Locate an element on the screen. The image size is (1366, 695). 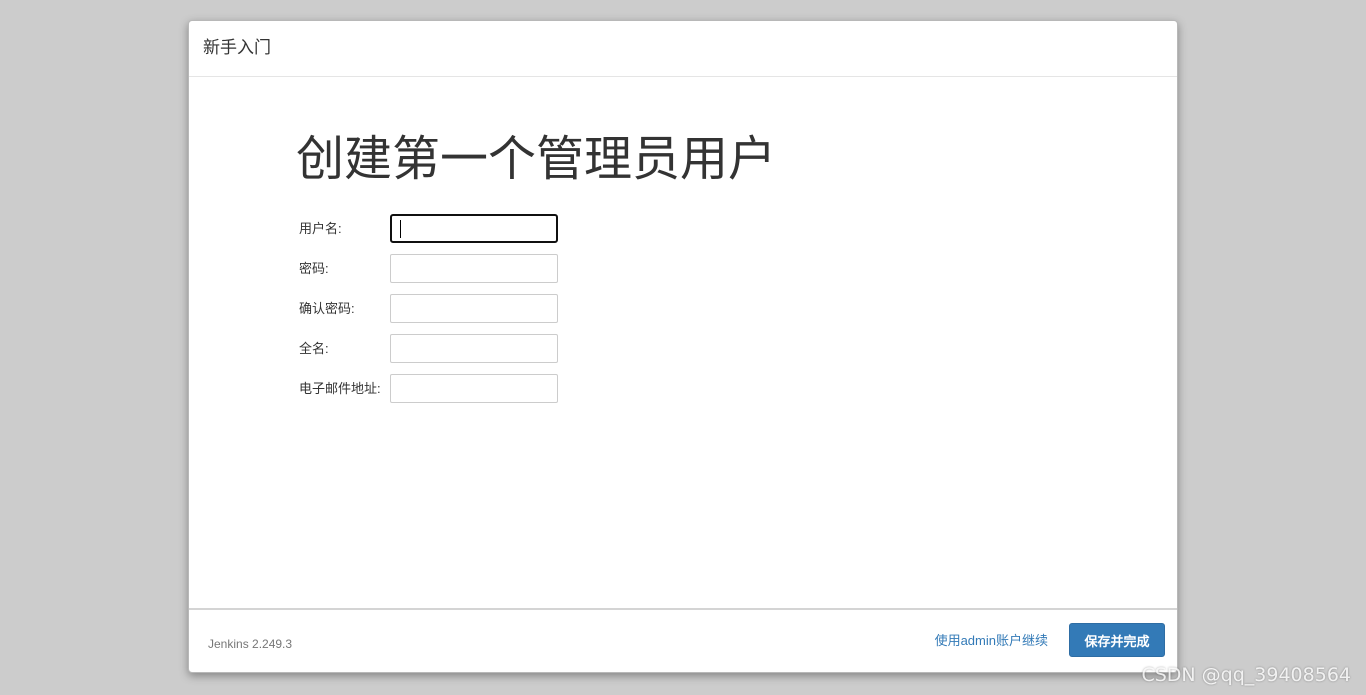
confirm-password-input is located at coordinates (474, 308).